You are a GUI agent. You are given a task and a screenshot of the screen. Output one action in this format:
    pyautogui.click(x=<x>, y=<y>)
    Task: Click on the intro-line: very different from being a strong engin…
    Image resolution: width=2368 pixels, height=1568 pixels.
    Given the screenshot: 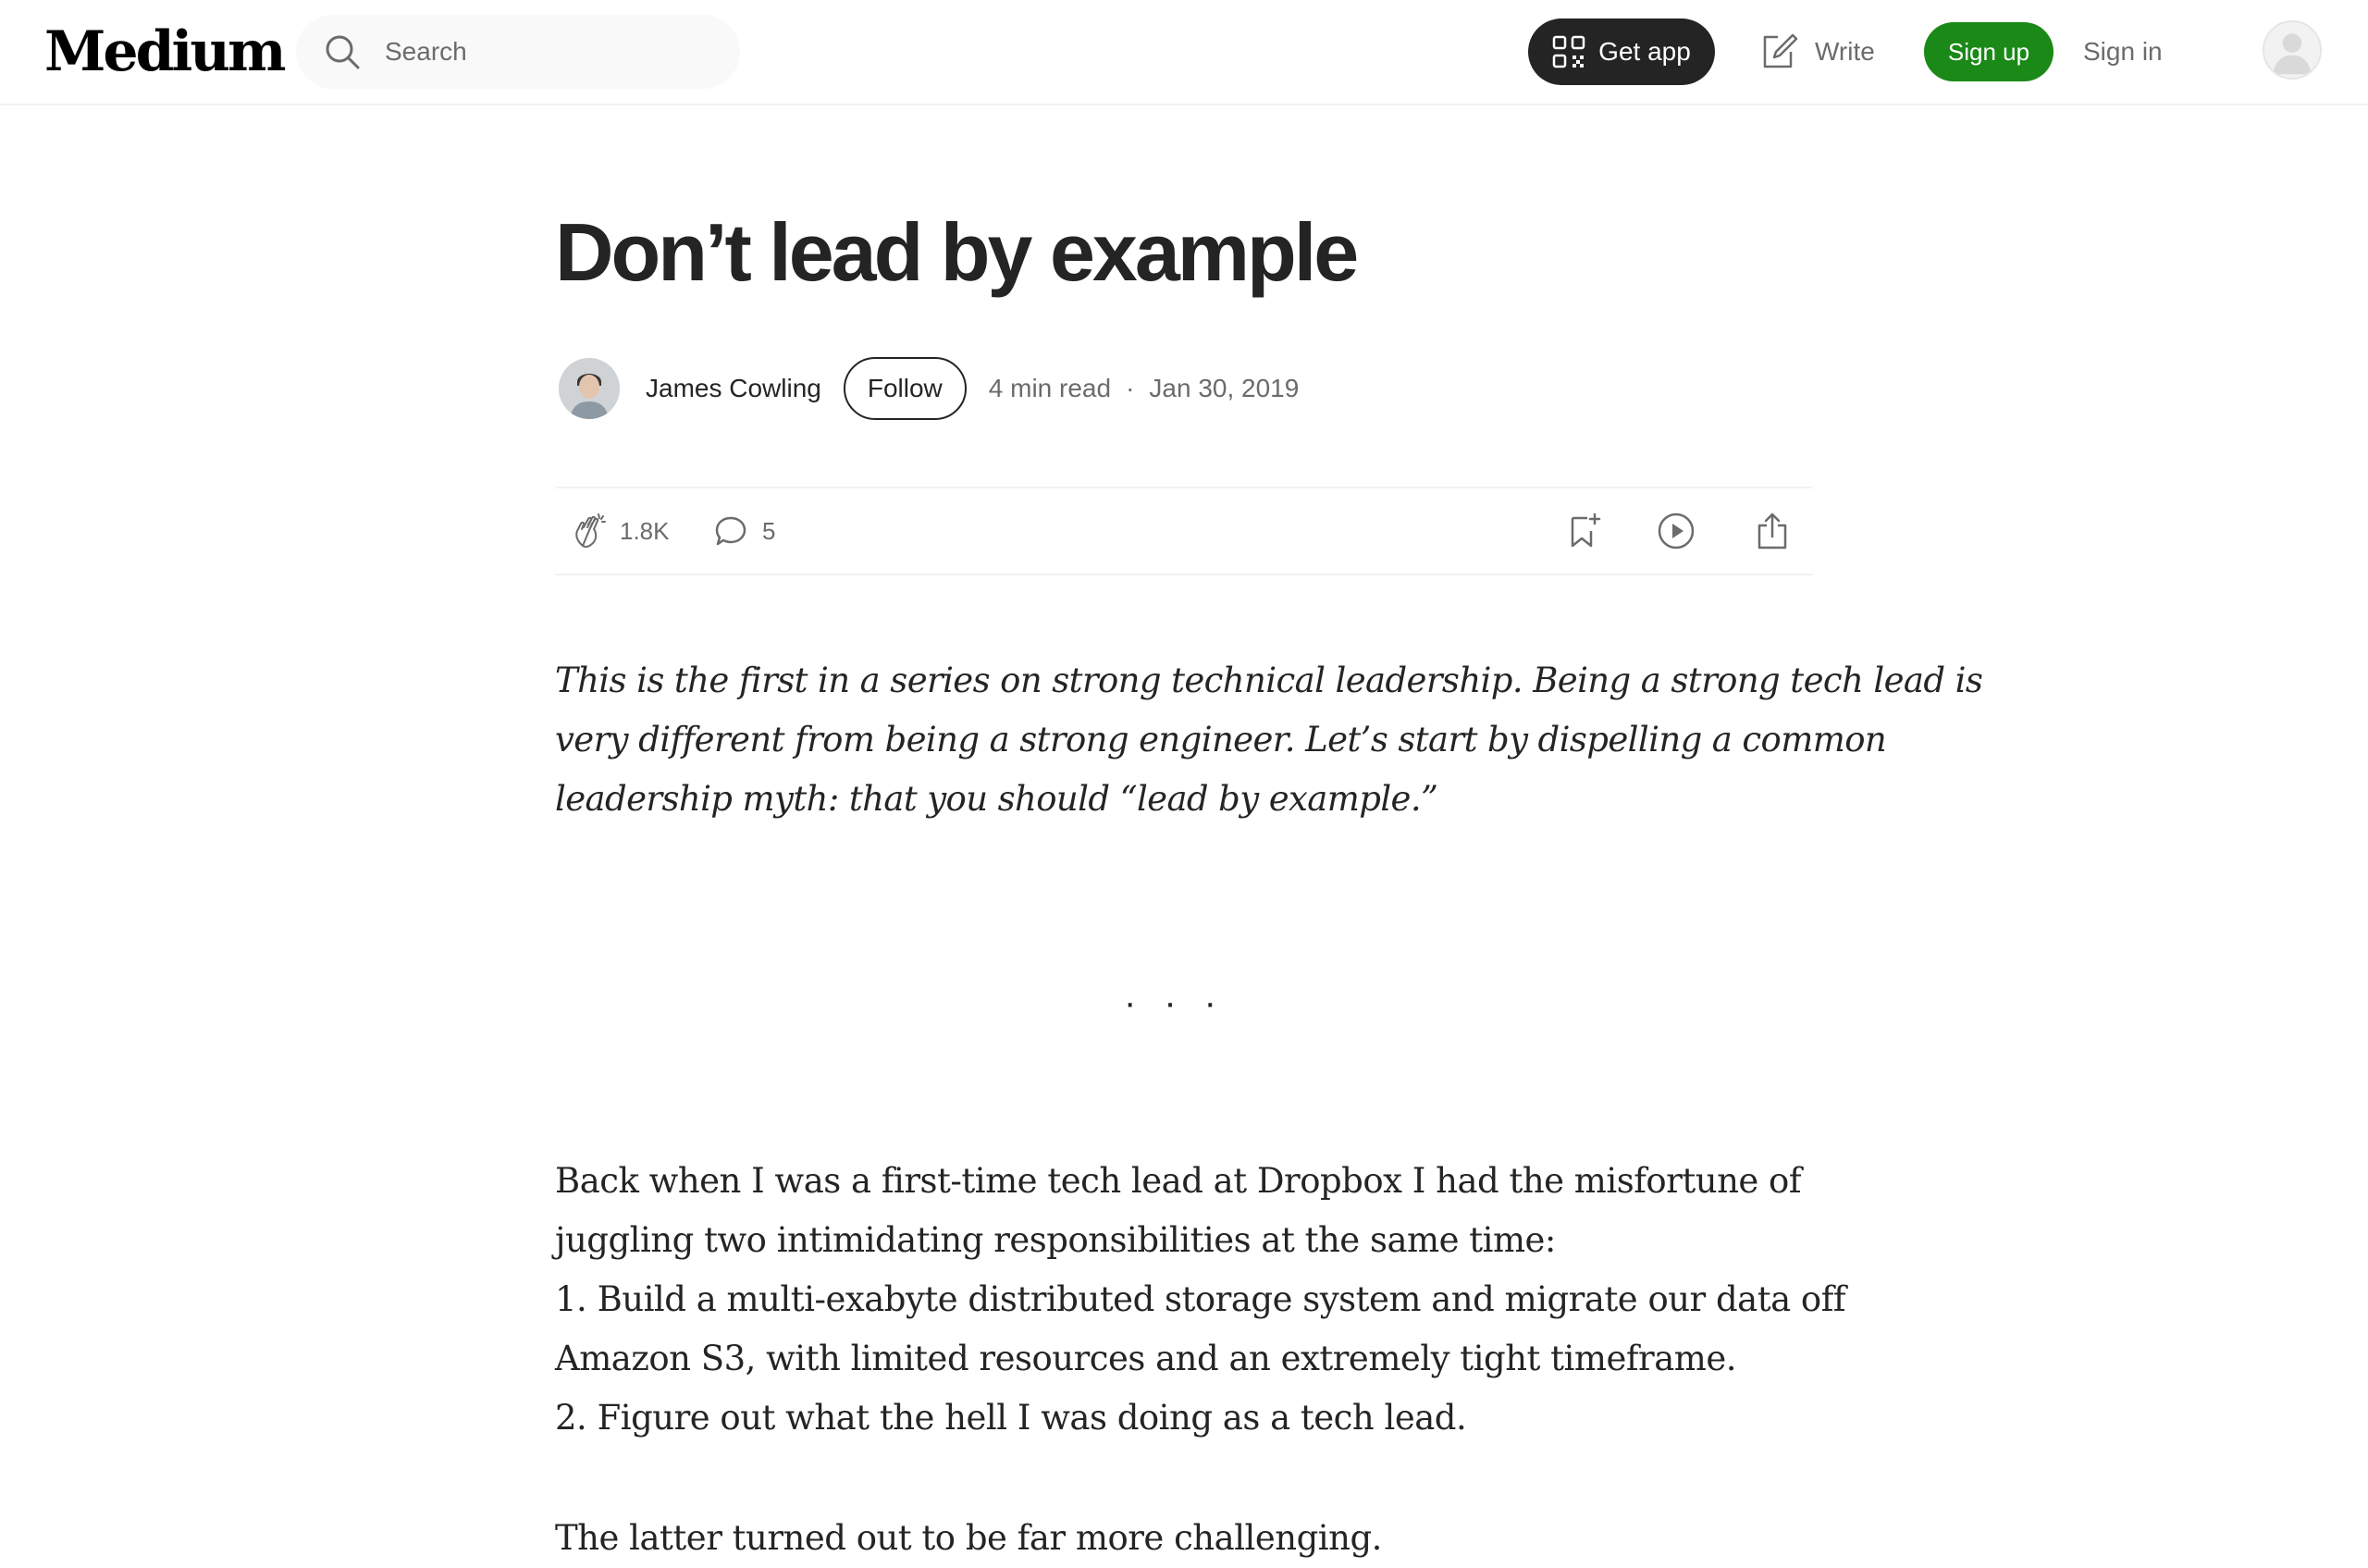 What is the action you would take?
    pyautogui.click(x=1221, y=739)
    